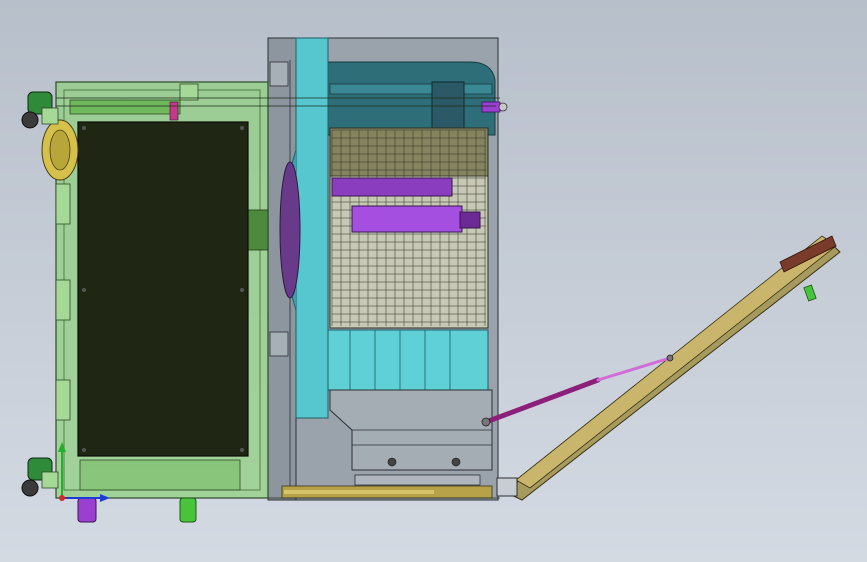 This screenshot has width=867, height=562. What do you see at coordinates (40, 477) in the screenshot?
I see `caster-bottom` at bounding box center [40, 477].